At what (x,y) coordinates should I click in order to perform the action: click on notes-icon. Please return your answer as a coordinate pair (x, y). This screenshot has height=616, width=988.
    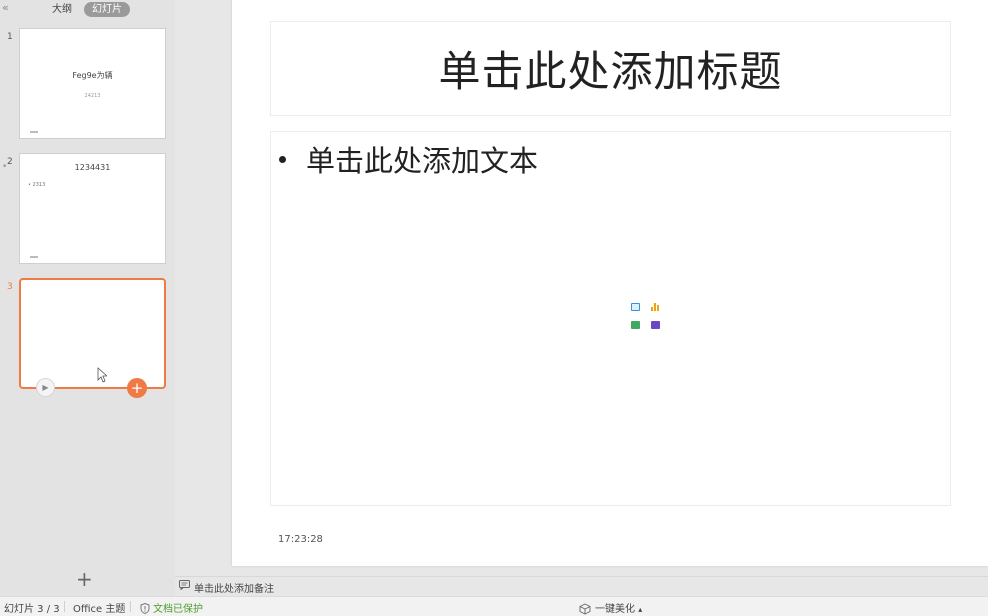
    Looking at the image, I should click on (184, 585).